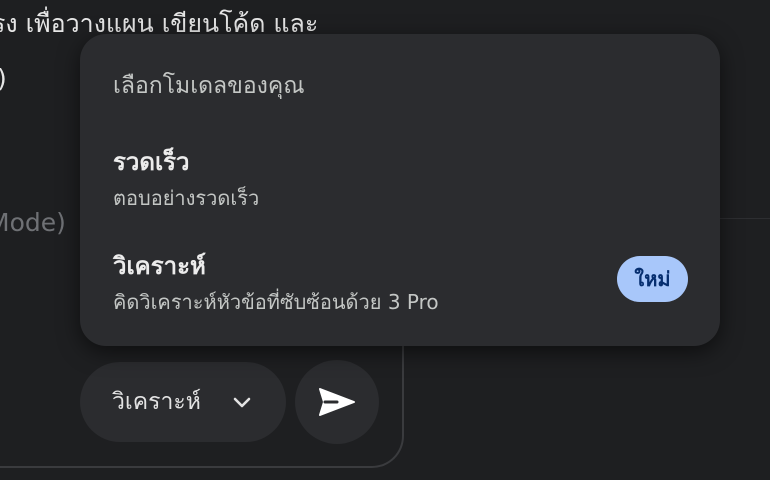  I want to click on model-selector-label: วิเคราะห์, so click(156, 402).